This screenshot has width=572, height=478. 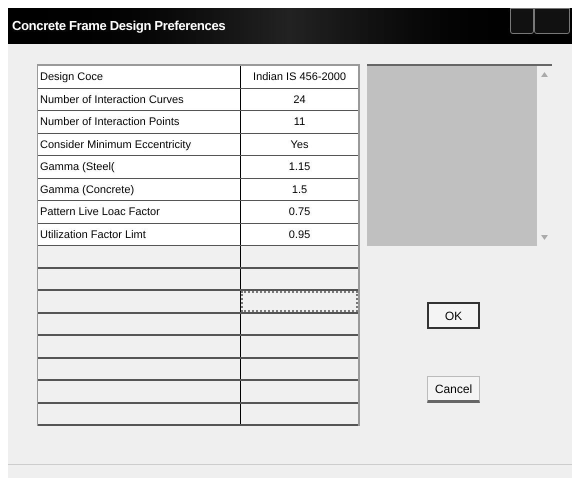 What do you see at coordinates (139, 167) in the screenshot?
I see `table-cell: Gamma (Steel(` at bounding box center [139, 167].